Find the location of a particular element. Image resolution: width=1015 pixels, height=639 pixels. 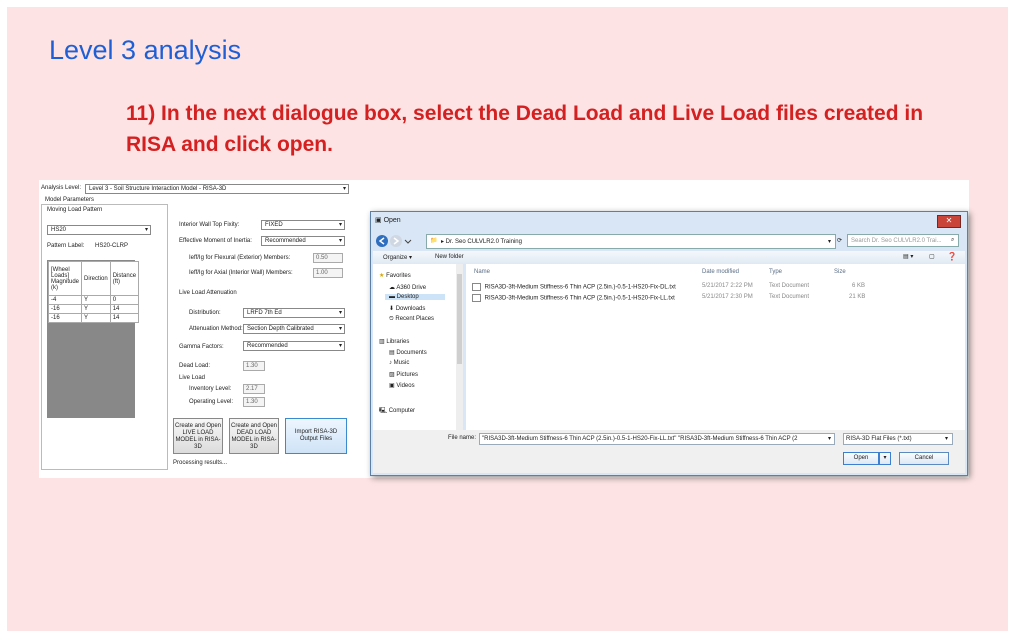

inventory-input: 2.17 is located at coordinates (254, 389).